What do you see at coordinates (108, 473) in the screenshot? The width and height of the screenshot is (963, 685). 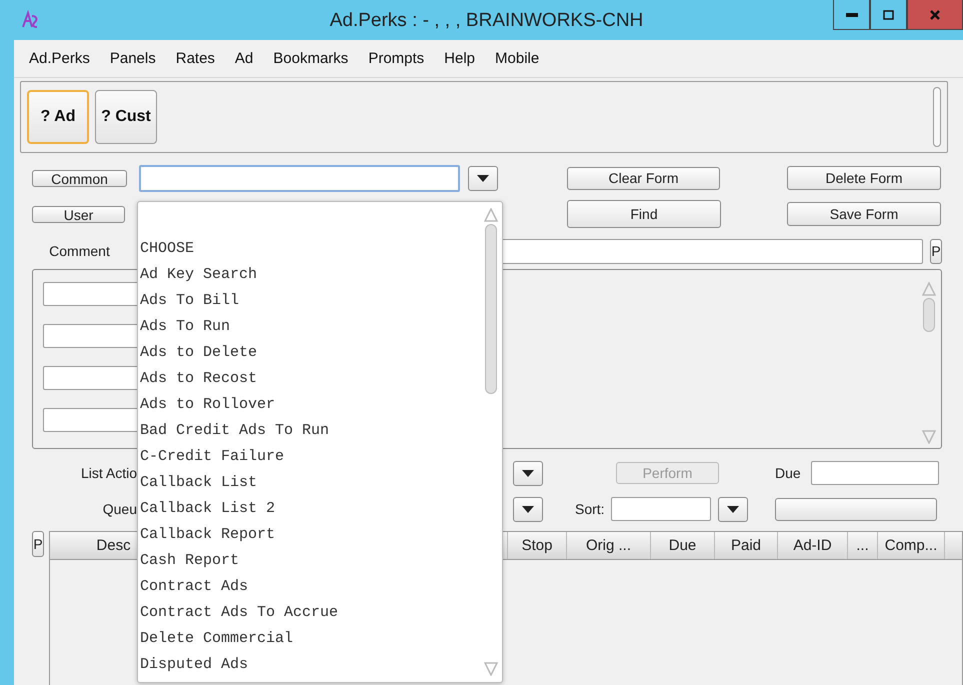 I see `list-action-label: List Actio` at bounding box center [108, 473].